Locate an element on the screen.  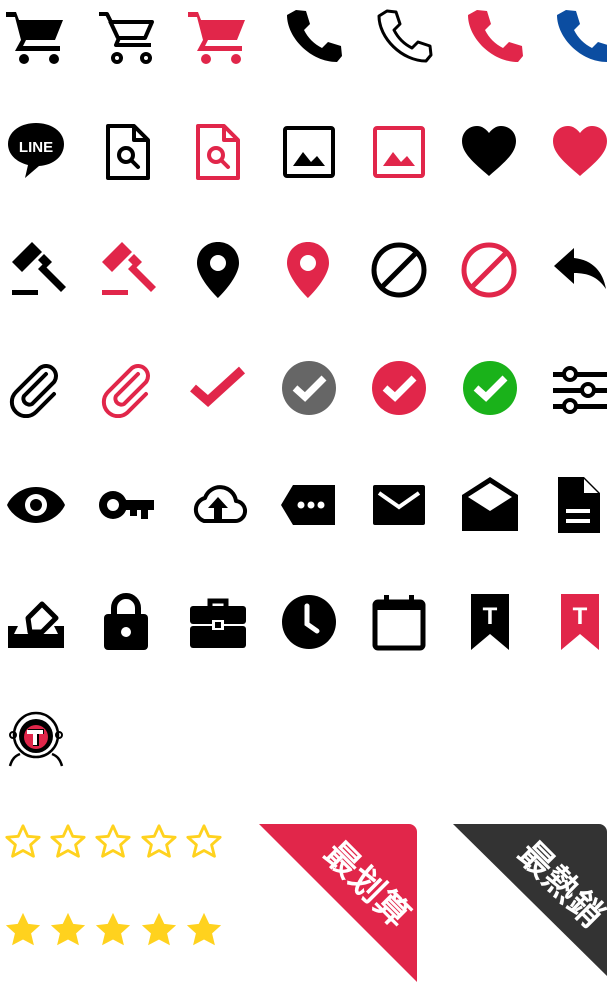
clock-icon is located at coordinates (309, 622).